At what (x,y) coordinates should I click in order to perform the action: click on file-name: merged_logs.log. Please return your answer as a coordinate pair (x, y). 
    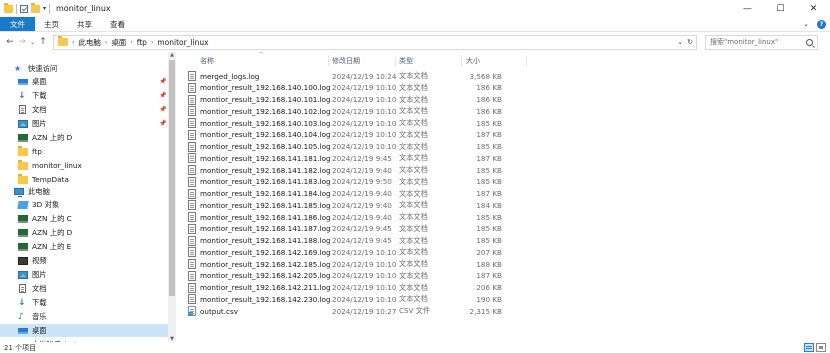
    Looking at the image, I should click on (230, 76).